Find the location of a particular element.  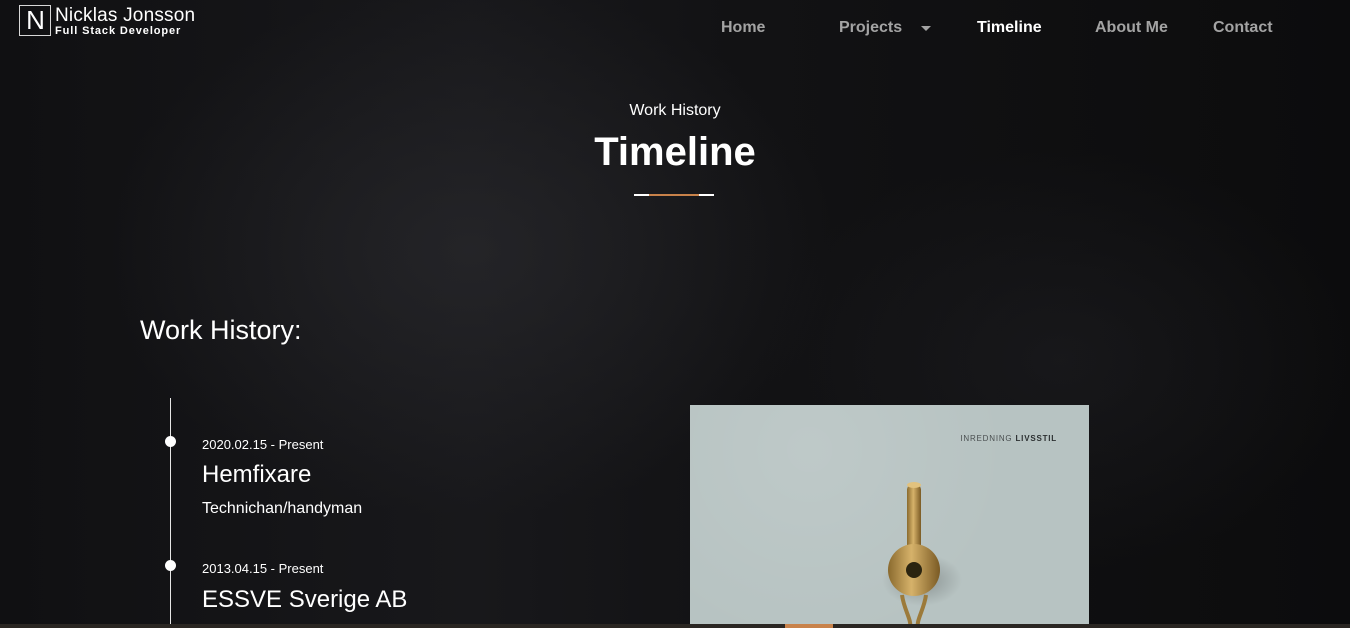

timeline-date: 2020.02.15 - Present is located at coordinates (263, 444).